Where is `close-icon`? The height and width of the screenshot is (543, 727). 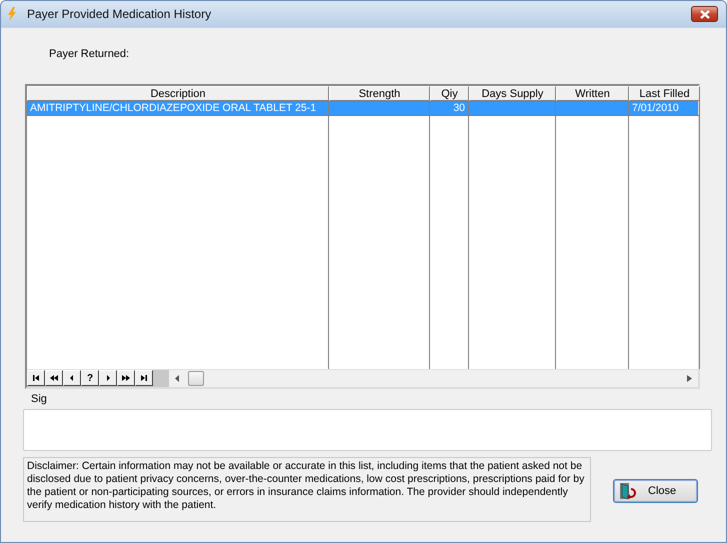 close-icon is located at coordinates (704, 14).